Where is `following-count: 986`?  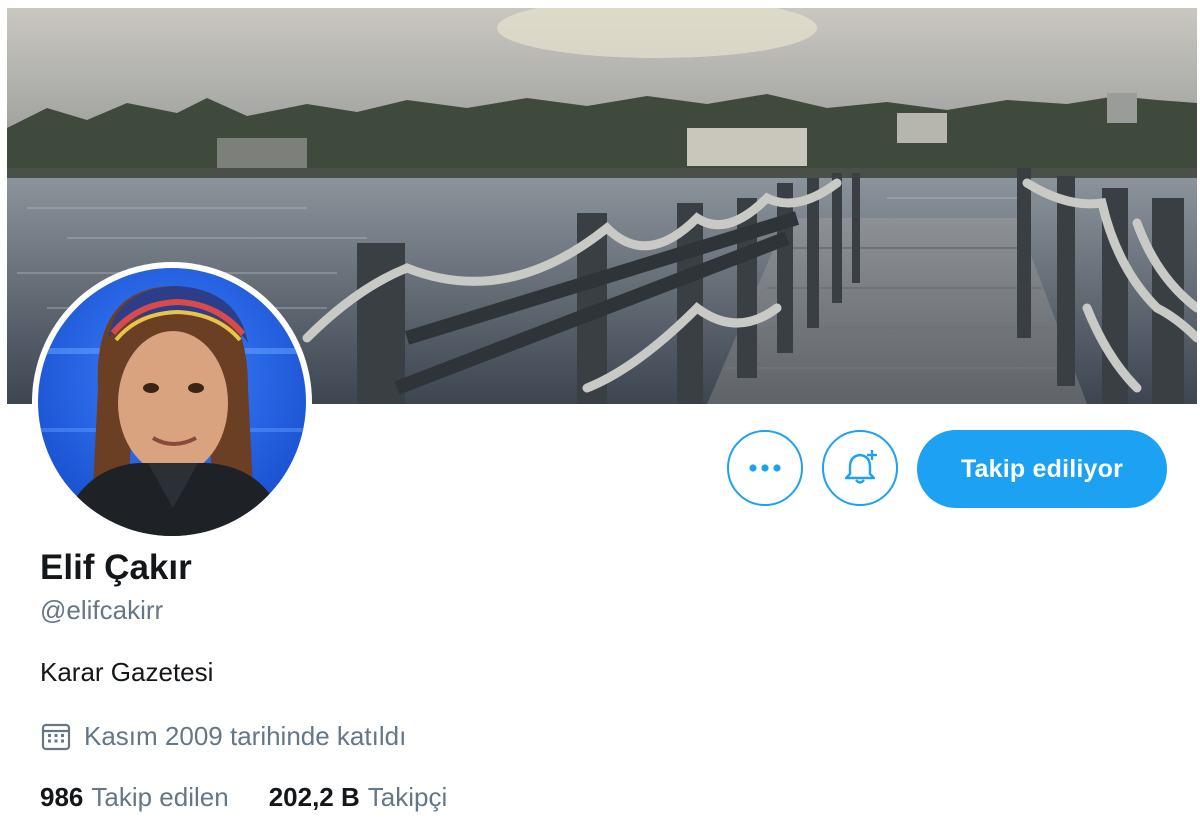
following-count: 986 is located at coordinates (62, 797).